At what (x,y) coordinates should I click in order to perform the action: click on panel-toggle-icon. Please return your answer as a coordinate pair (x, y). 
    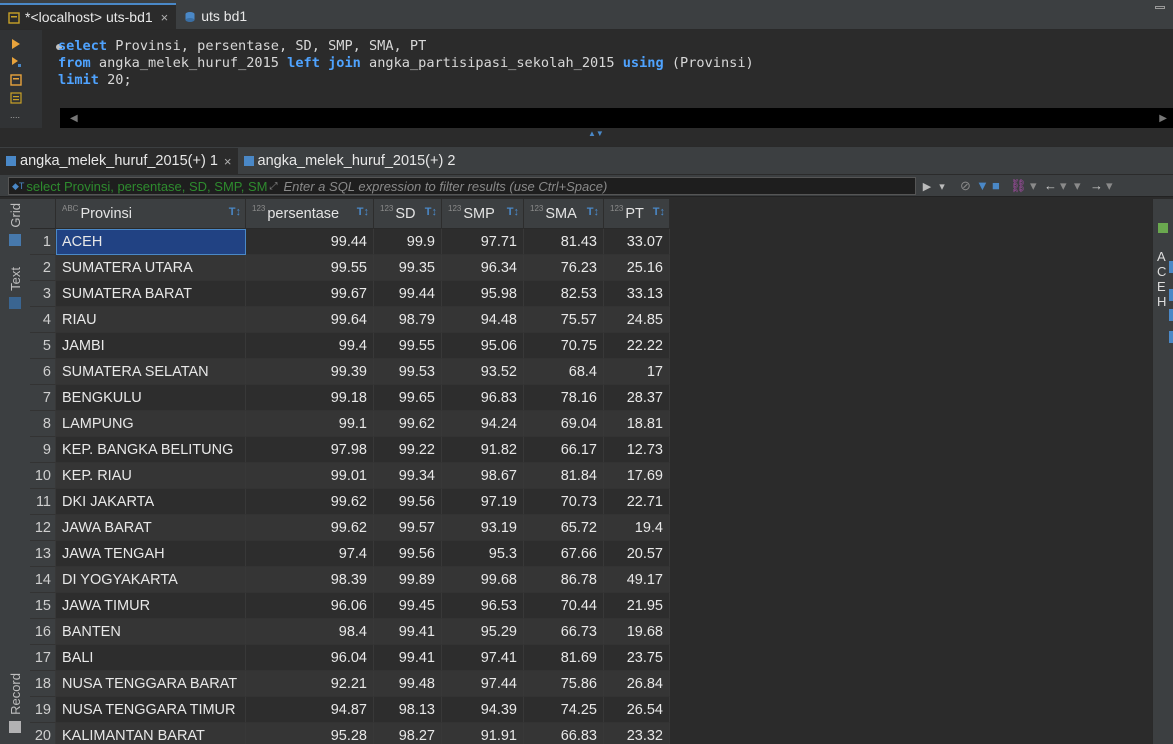
    Looking at the image, I should click on (1163, 228).